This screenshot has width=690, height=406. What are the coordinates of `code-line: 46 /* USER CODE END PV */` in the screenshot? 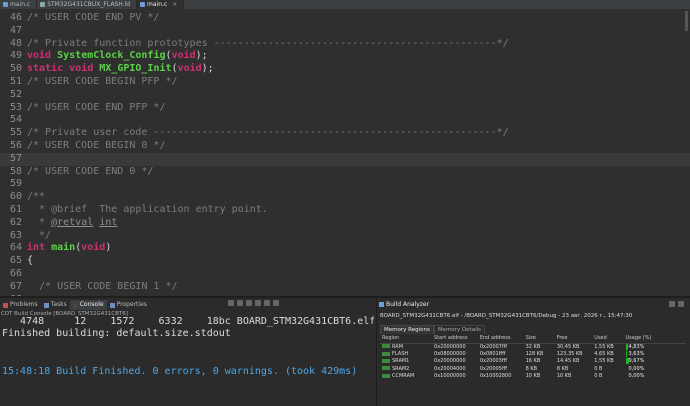 It's located at (345, 18).